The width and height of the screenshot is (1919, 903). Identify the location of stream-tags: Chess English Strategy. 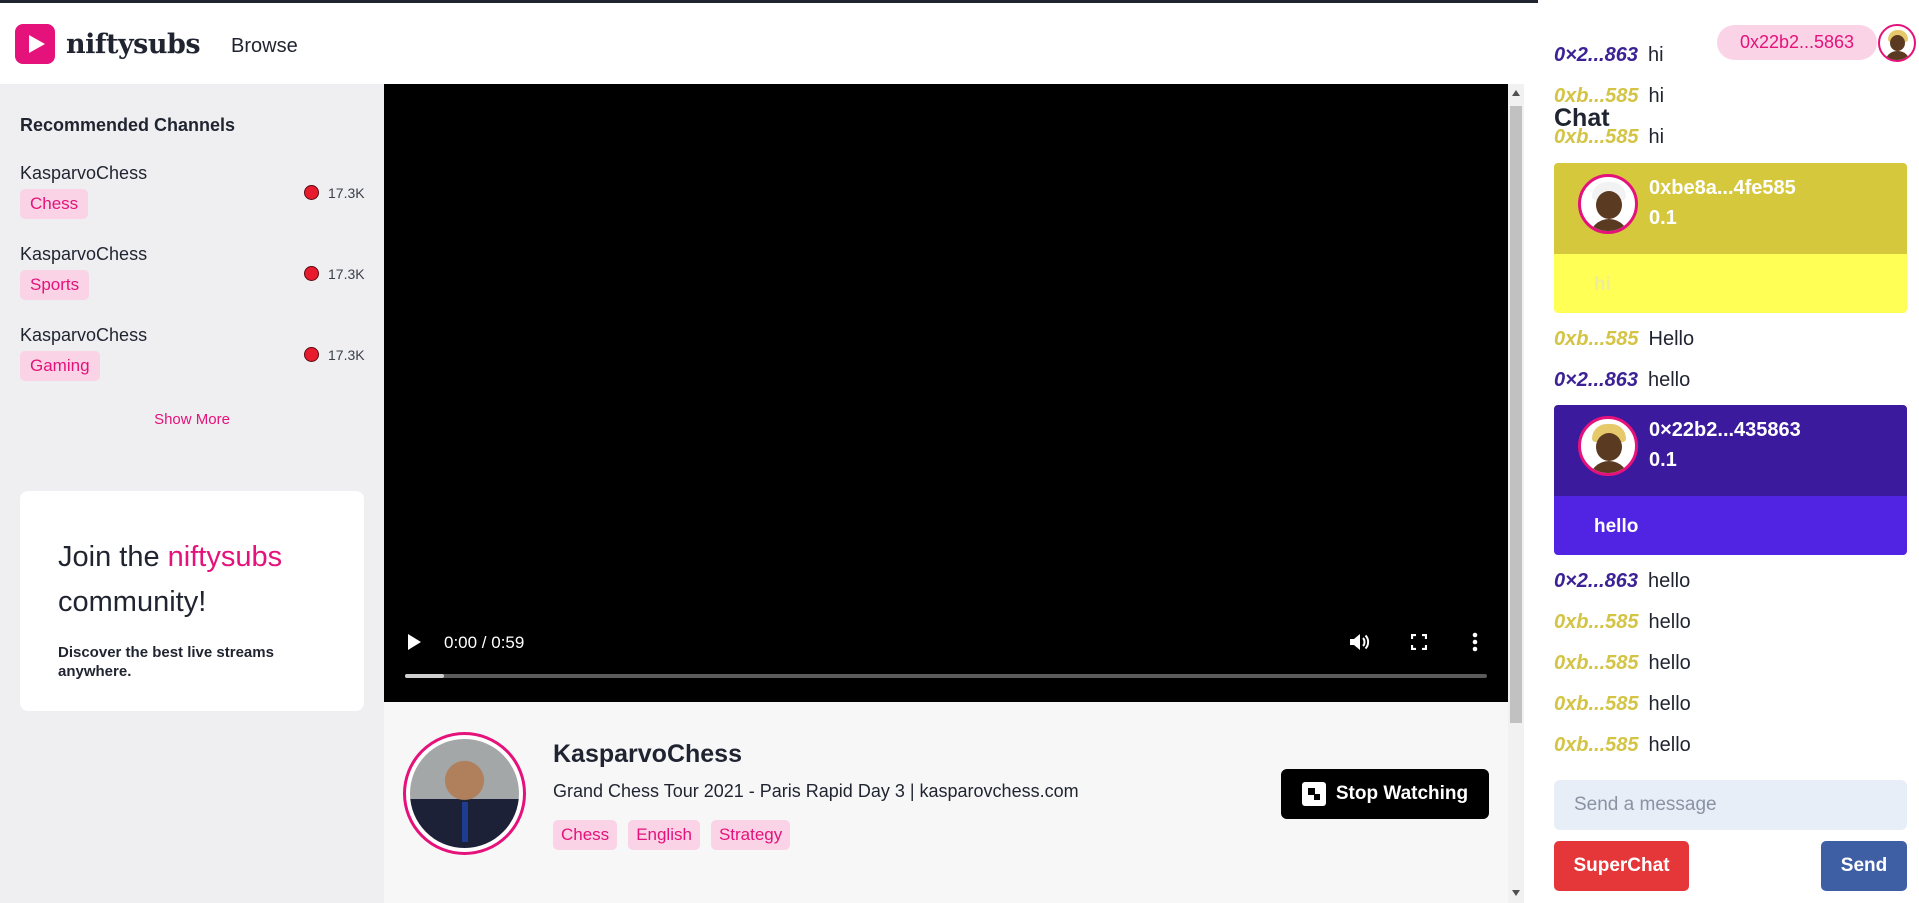
(672, 835).